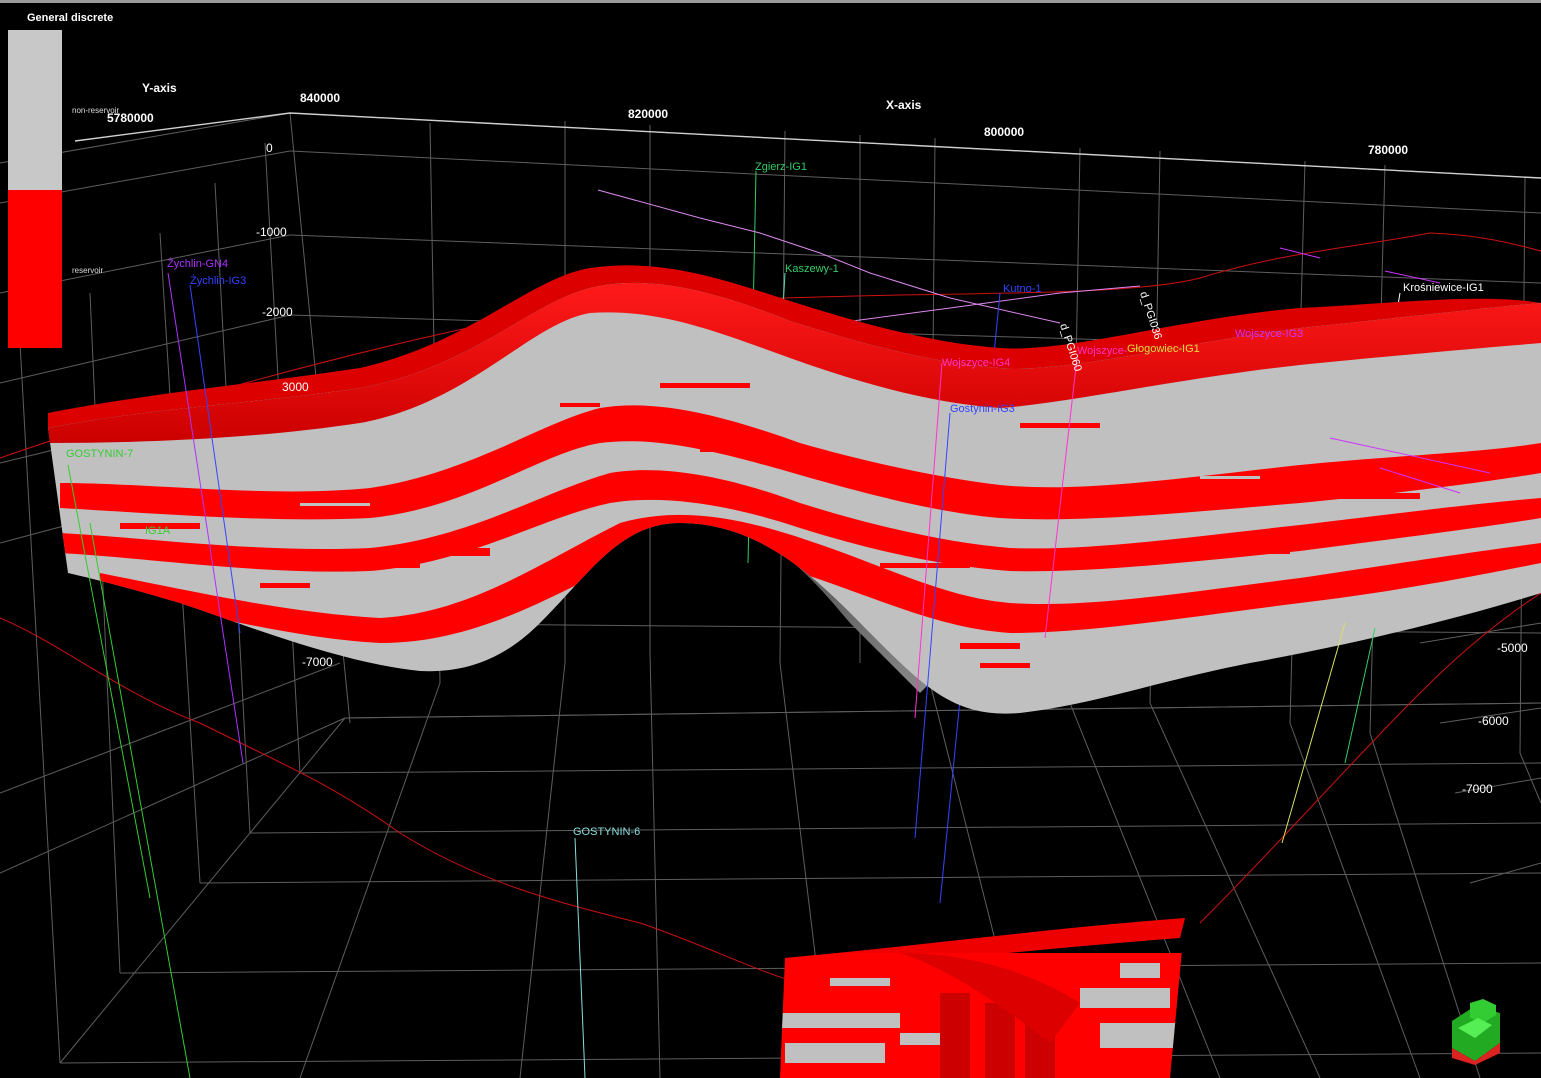  What do you see at coordinates (35, 269) in the screenshot?
I see `legend-swatch-reservoir` at bounding box center [35, 269].